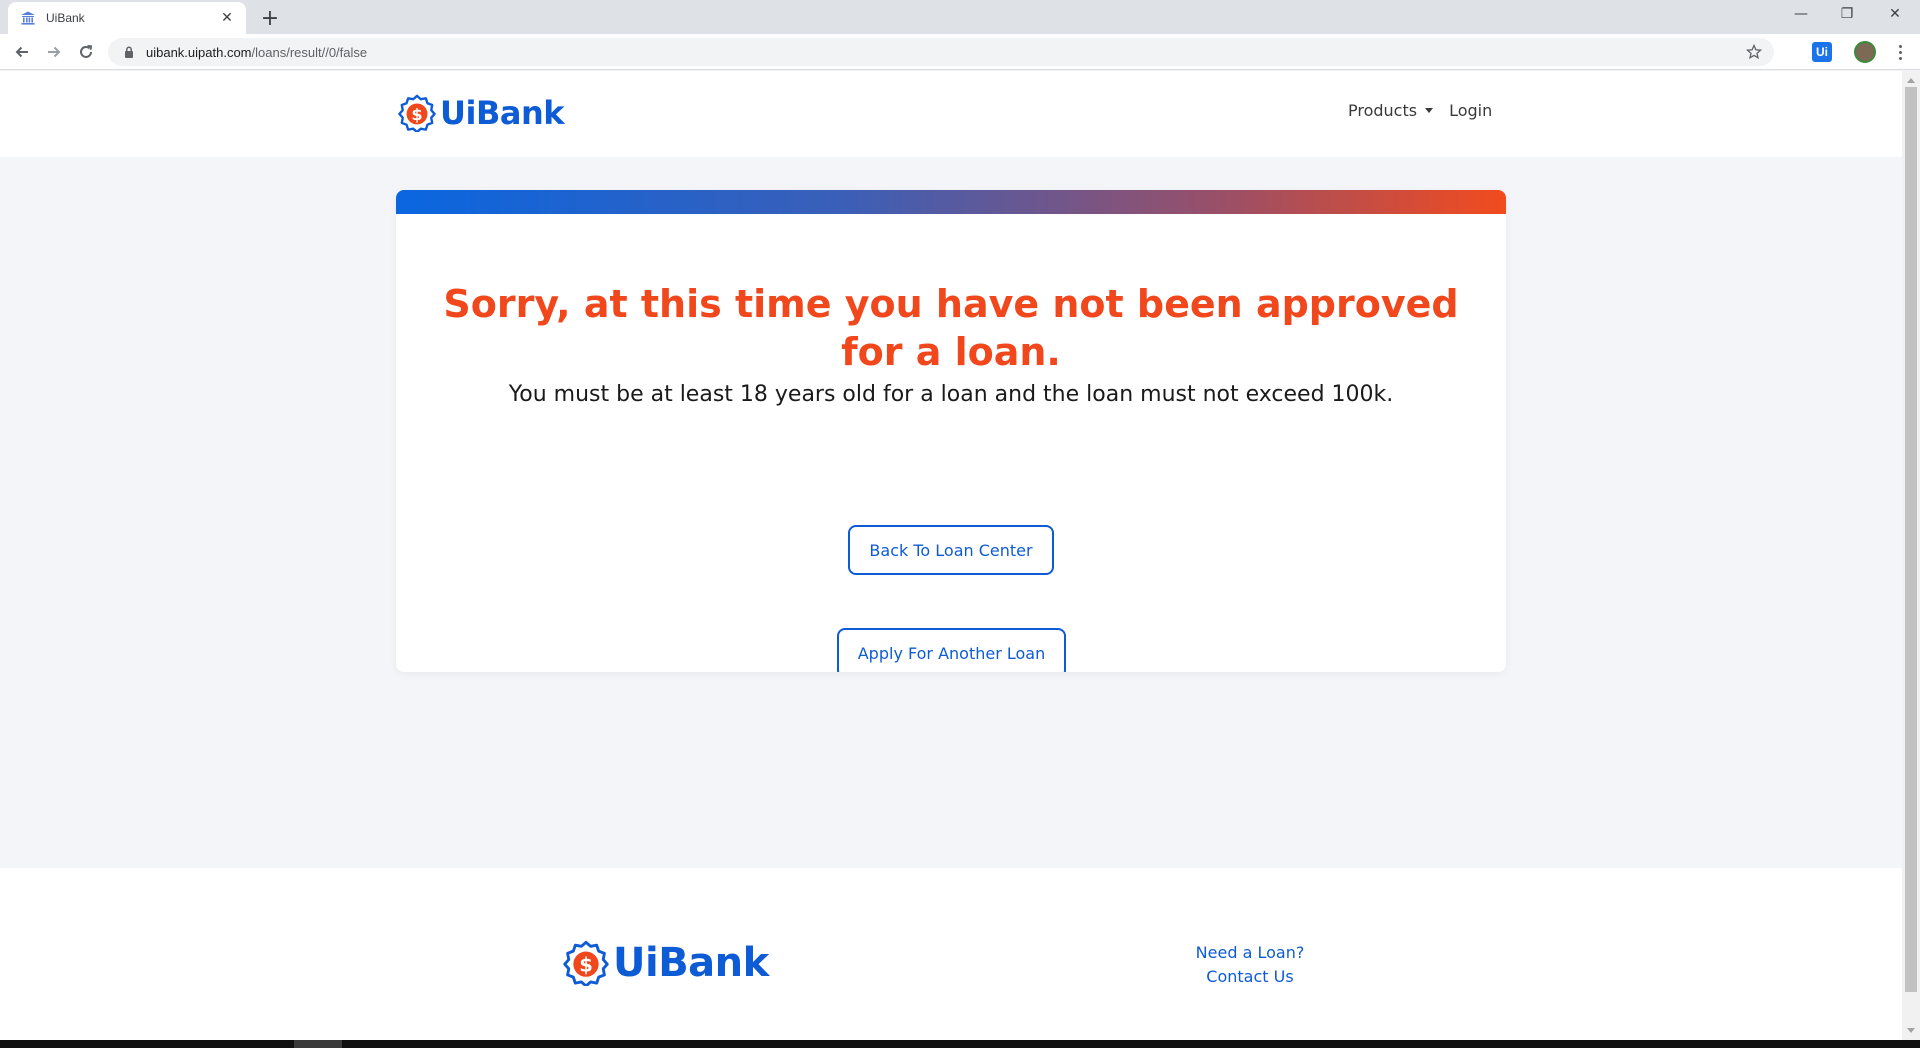  What do you see at coordinates (1250, 953) in the screenshot?
I see `need-a-loan-link: Need a Loan?` at bounding box center [1250, 953].